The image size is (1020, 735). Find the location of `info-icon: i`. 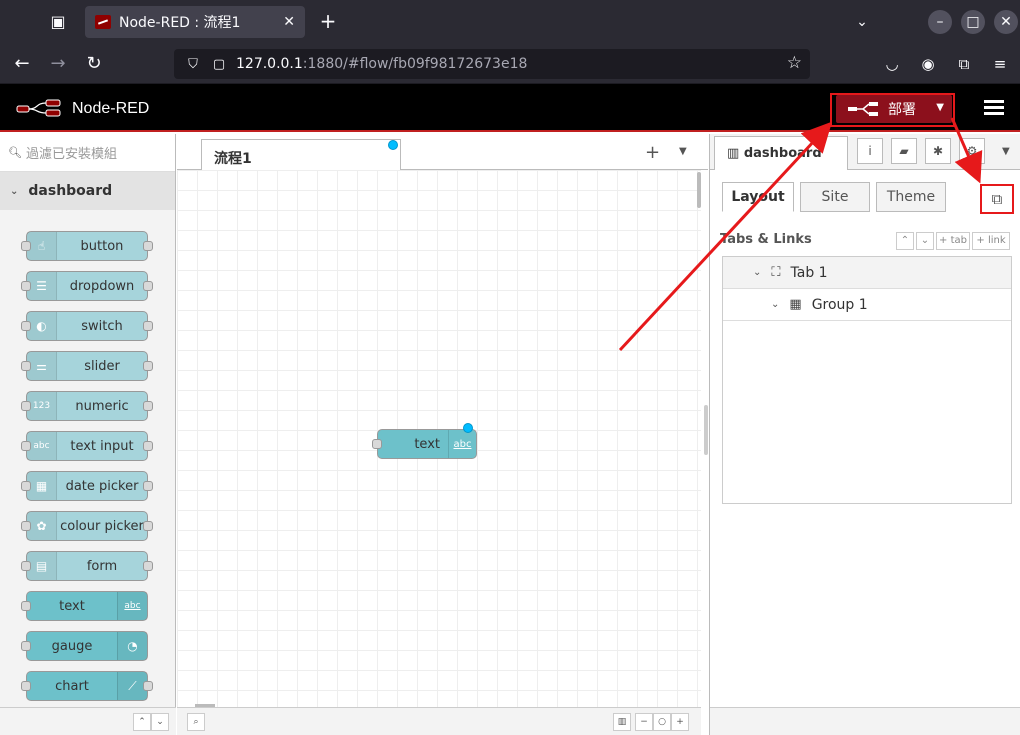

info-icon: i is located at coordinates (870, 151).